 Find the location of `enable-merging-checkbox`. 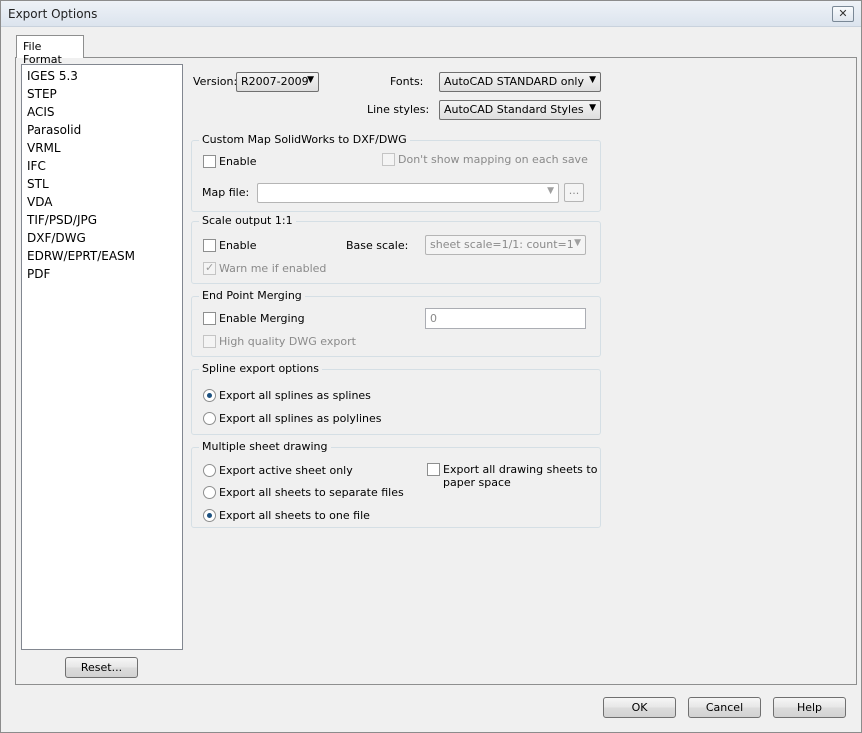

enable-merging-checkbox is located at coordinates (209, 318).